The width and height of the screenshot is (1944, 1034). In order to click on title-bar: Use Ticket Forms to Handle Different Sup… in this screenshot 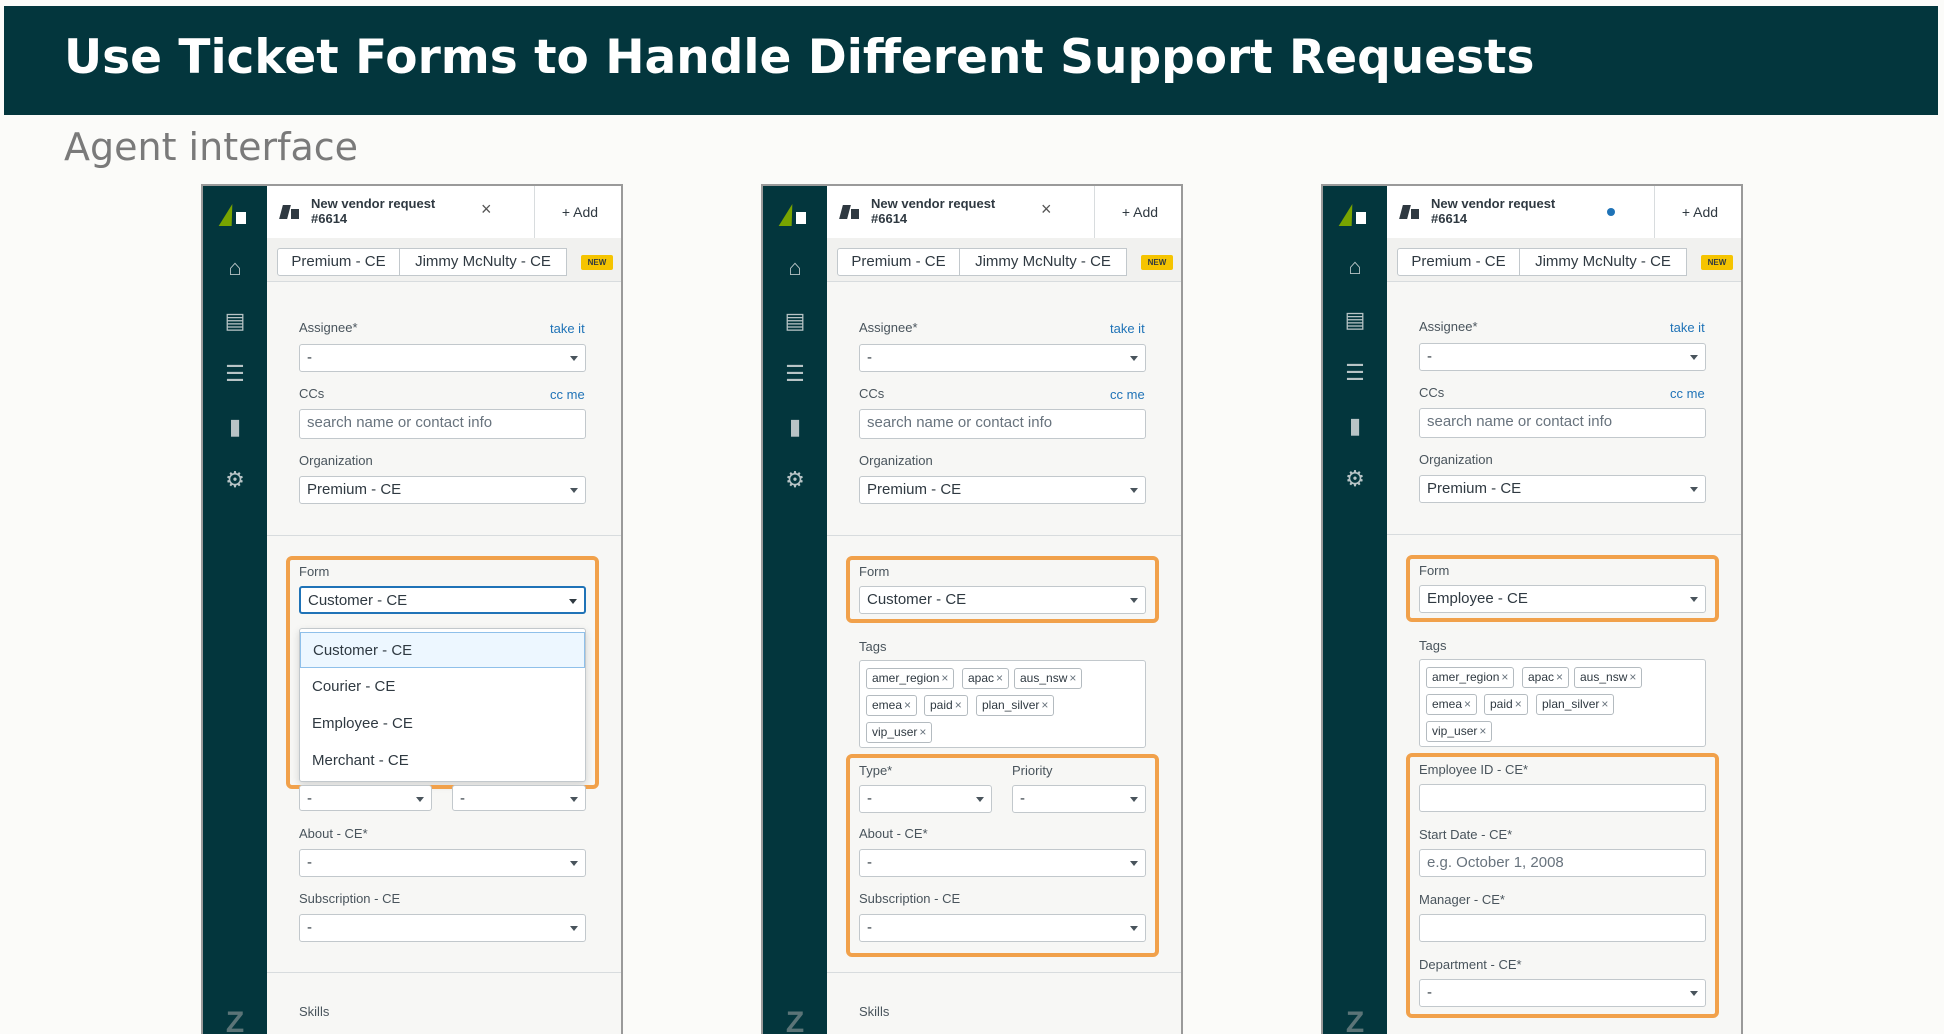, I will do `click(971, 60)`.